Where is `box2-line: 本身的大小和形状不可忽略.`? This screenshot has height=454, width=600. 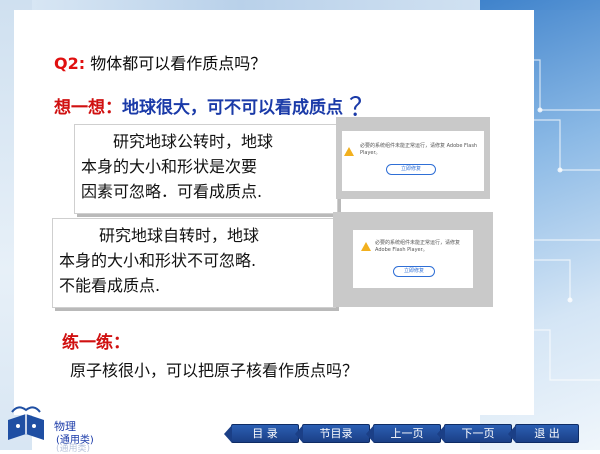
box2-line: 本身的大小和形状不可忽略. is located at coordinates (158, 260).